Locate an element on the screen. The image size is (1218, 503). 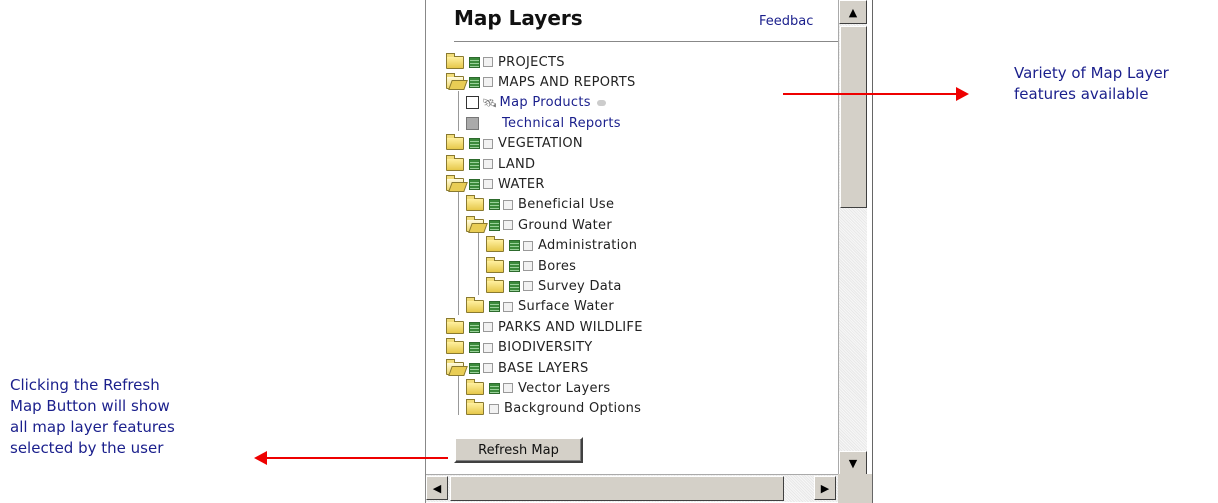
tree-item: Vector Layers is located at coordinates (538, 388).